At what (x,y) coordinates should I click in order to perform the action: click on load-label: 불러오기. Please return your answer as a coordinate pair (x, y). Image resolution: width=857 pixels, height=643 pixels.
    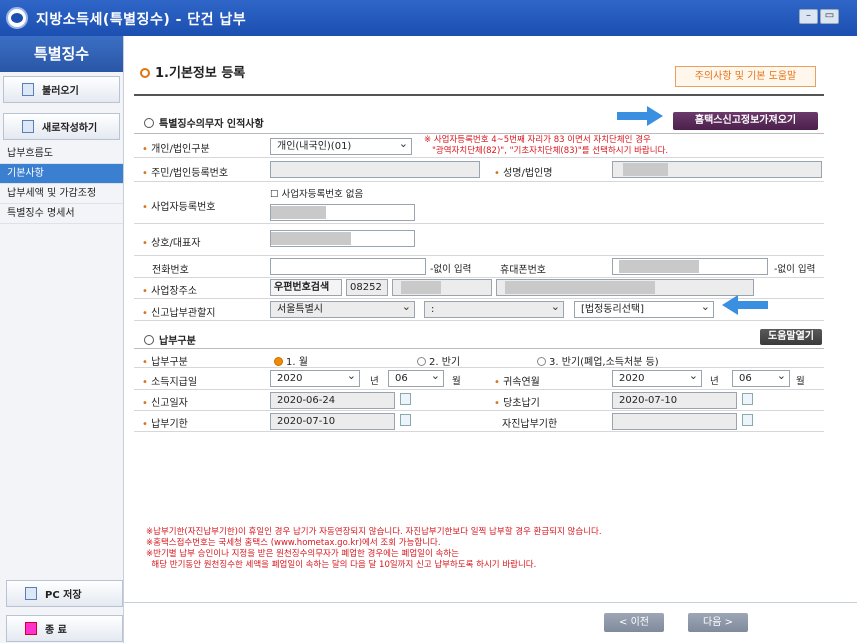
    Looking at the image, I should click on (60, 91).